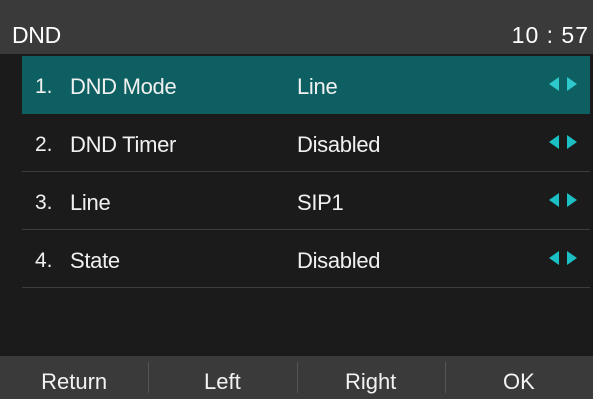 The width and height of the screenshot is (593, 399). I want to click on item-value: SIP1, so click(320, 202).